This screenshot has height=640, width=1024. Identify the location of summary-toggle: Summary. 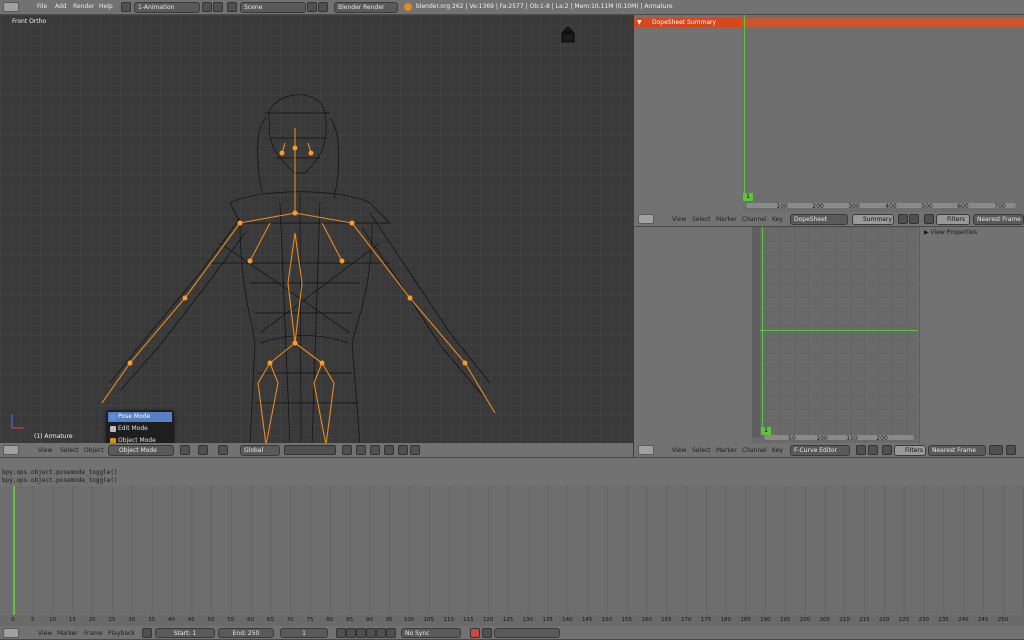
(873, 219).